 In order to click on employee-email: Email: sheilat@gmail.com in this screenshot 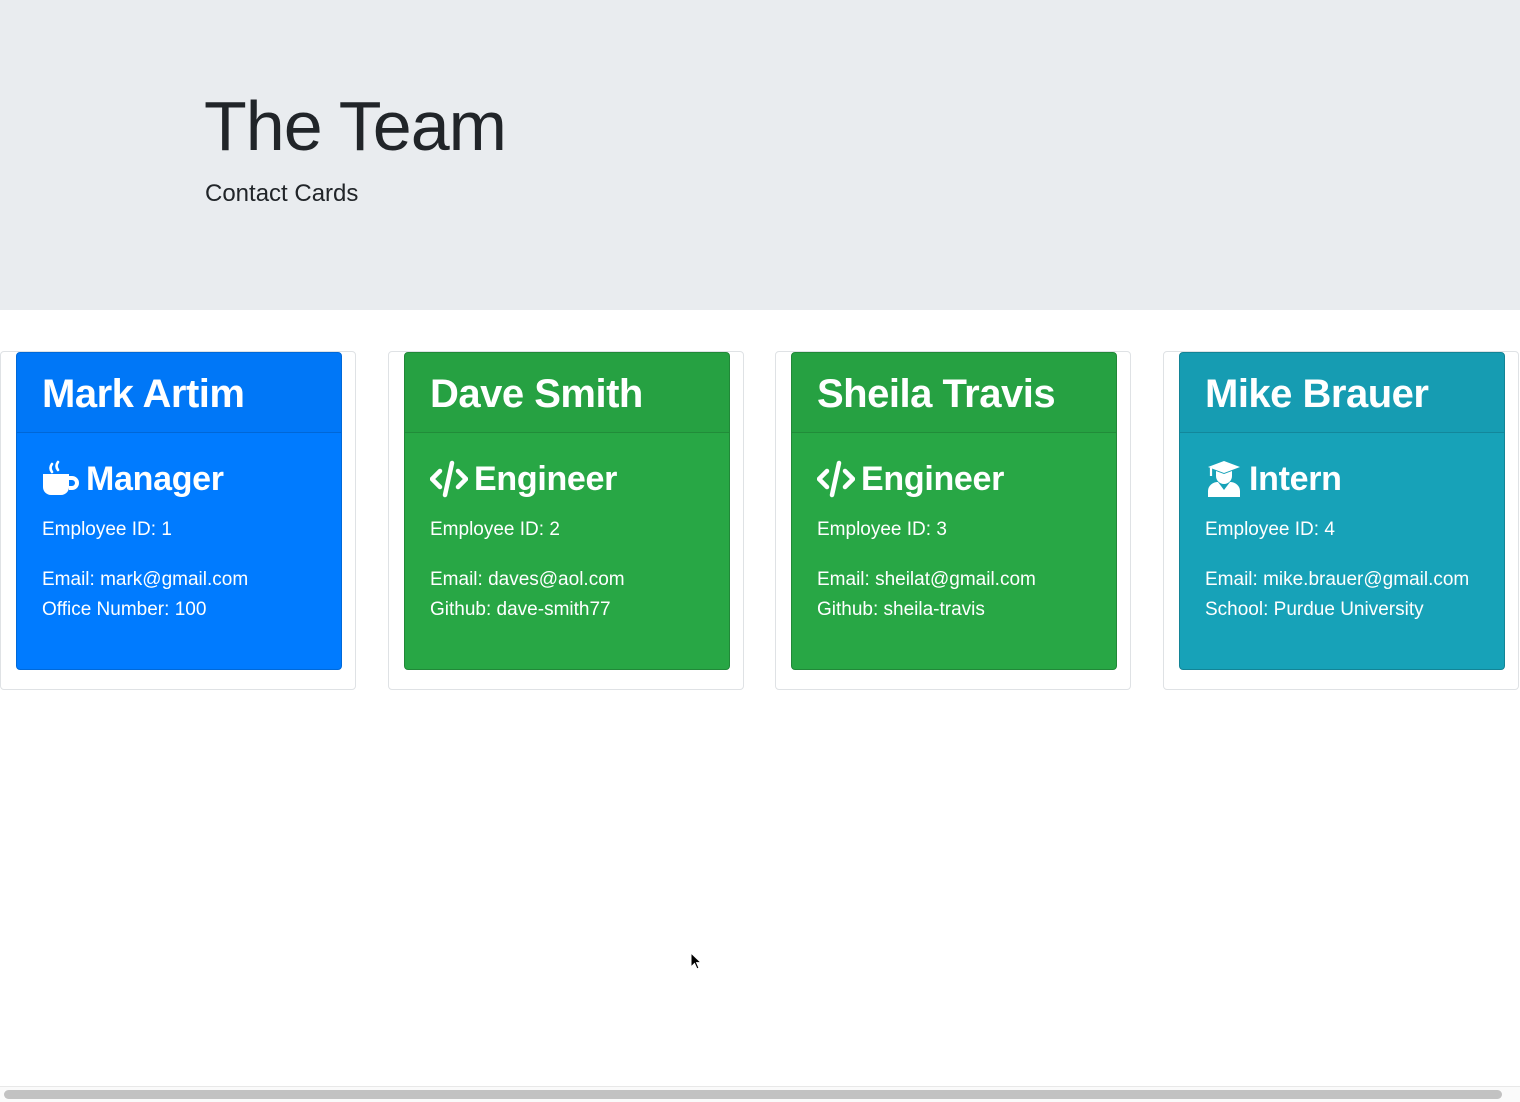, I will do `click(926, 579)`.